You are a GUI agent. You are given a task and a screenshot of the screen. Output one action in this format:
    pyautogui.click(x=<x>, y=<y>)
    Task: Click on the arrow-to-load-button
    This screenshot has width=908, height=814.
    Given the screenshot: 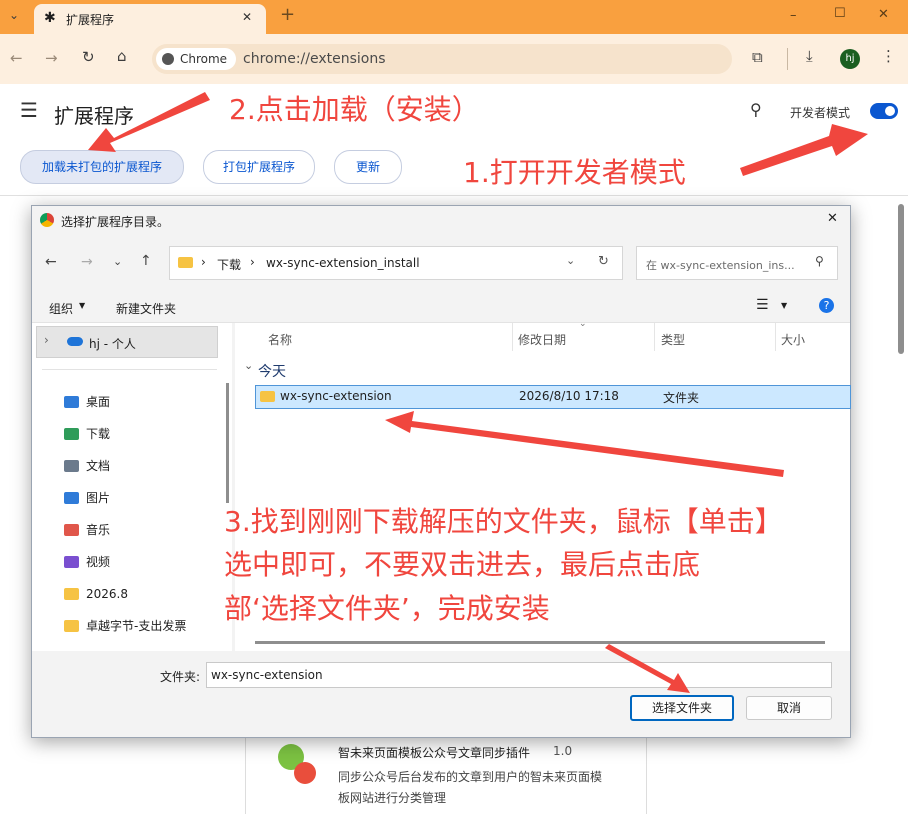 What is the action you would take?
    pyautogui.click(x=149, y=122)
    